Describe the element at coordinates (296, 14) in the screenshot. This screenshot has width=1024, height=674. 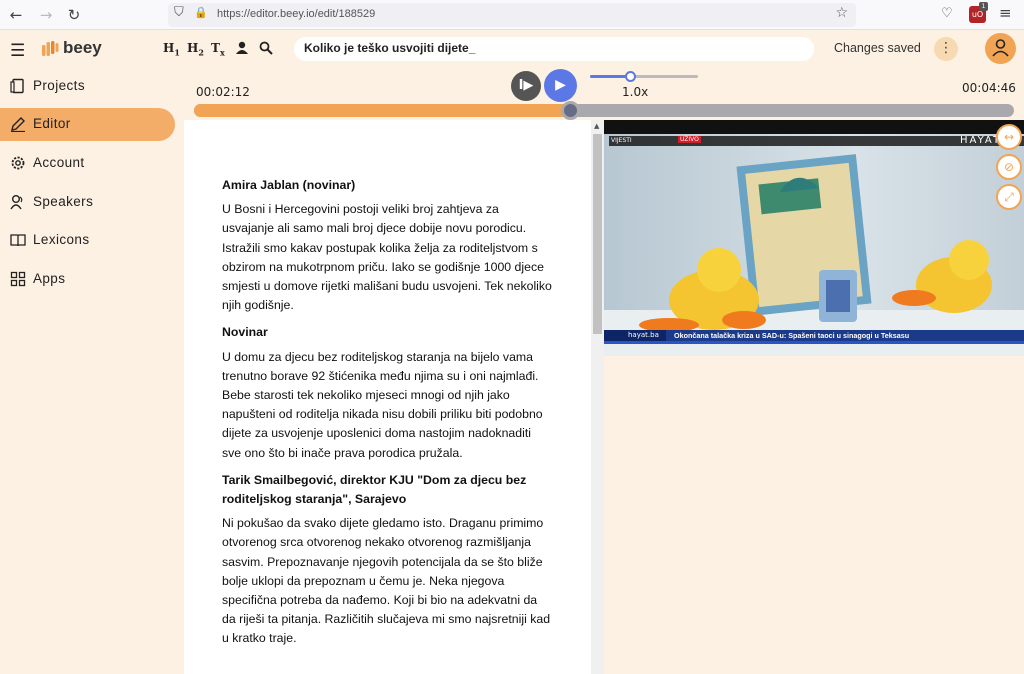
I see `url-text: https://editor.beey.io/edit/188529` at that location.